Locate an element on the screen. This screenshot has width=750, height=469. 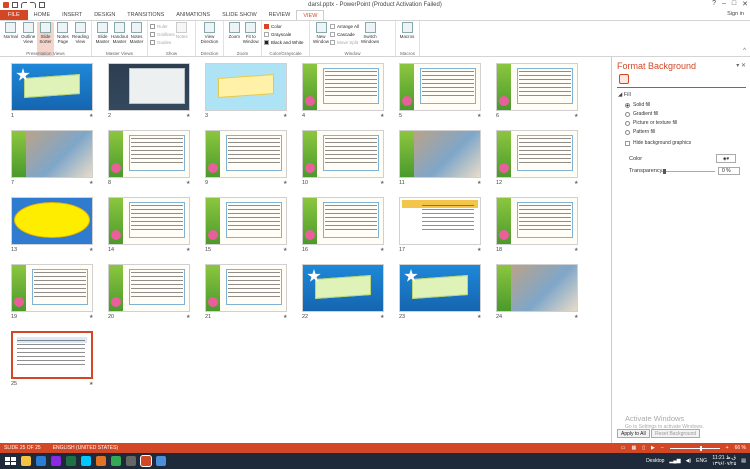
tab-animations: ANIMATIONS is located at coordinates (193, 15).